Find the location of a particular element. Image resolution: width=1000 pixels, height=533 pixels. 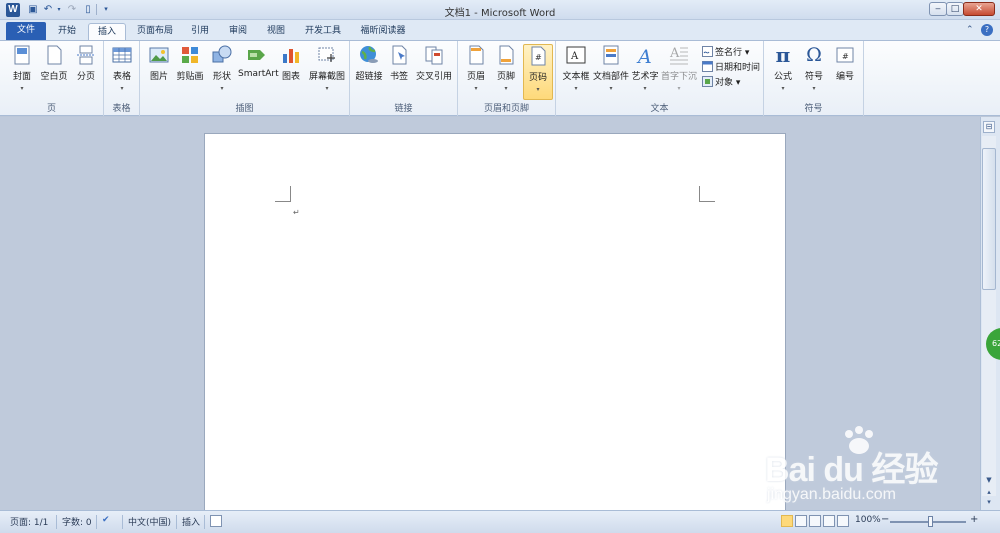

draft-view-icon is located at coordinates (843, 521).